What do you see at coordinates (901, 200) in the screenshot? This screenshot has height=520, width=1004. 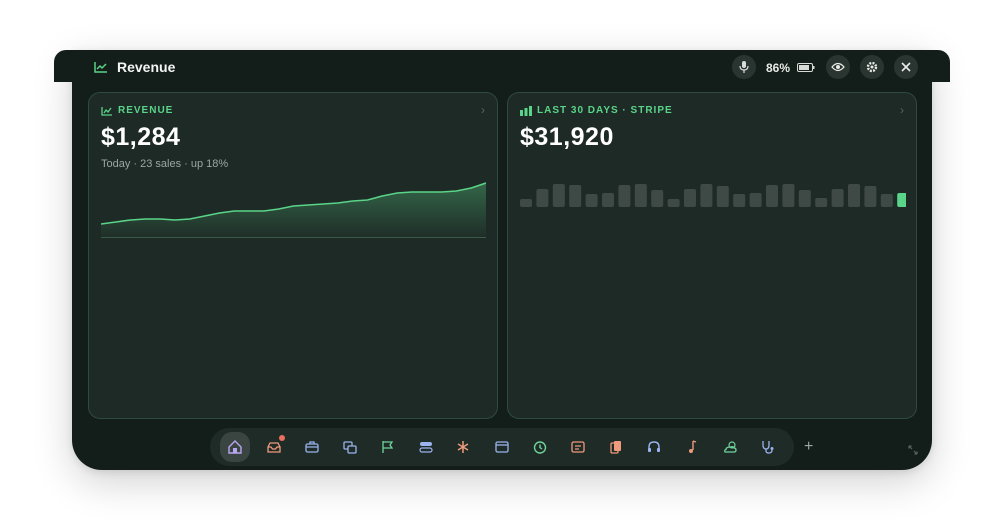 I see `bar-today` at bounding box center [901, 200].